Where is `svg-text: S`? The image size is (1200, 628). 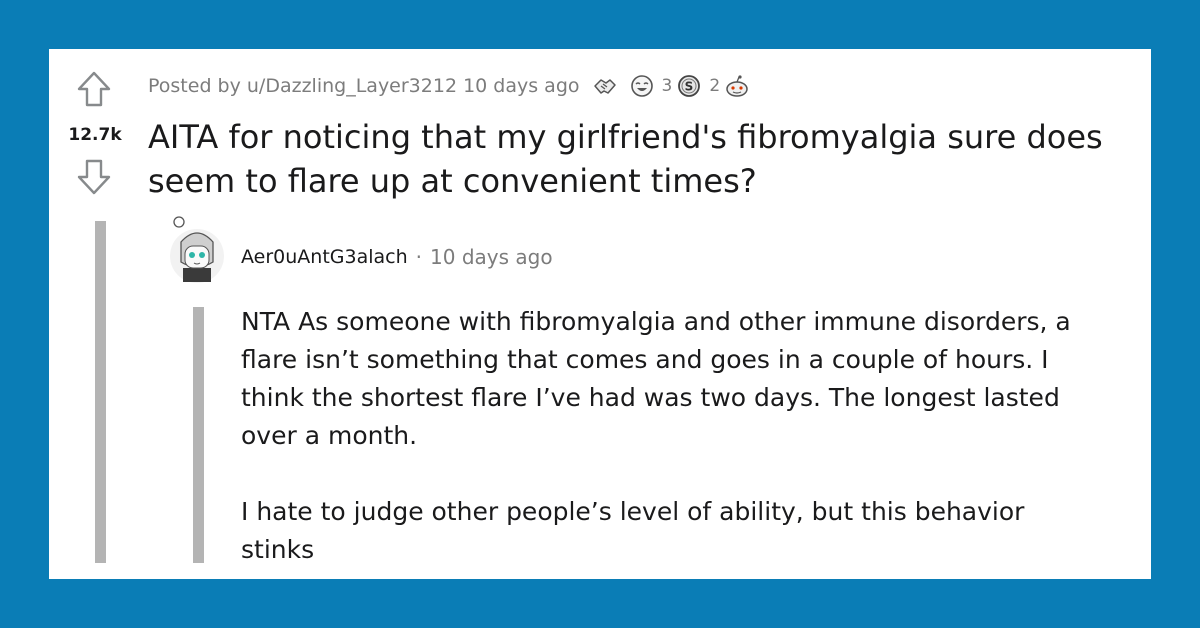 svg-text: S is located at coordinates (689, 87).